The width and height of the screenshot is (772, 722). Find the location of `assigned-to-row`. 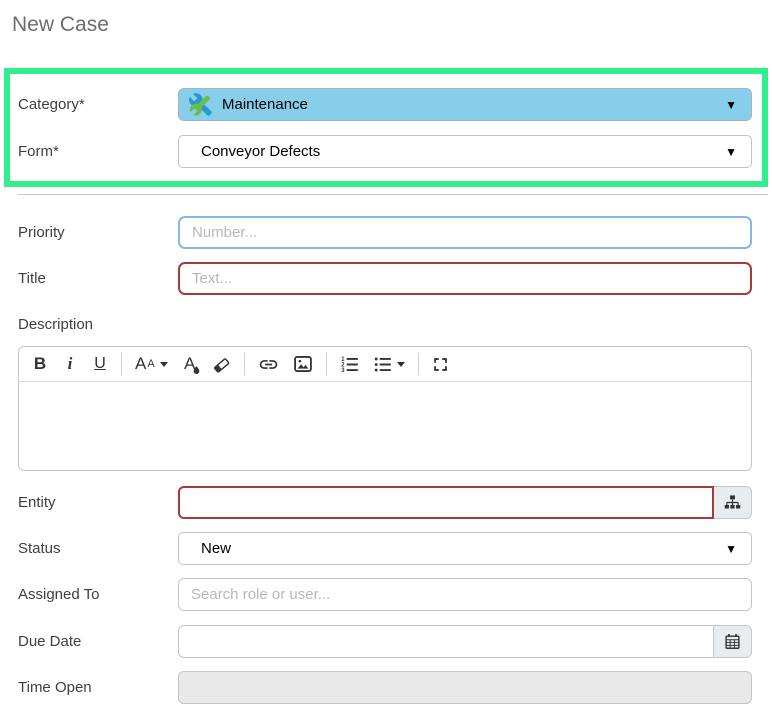

assigned-to-row is located at coordinates (465, 594).